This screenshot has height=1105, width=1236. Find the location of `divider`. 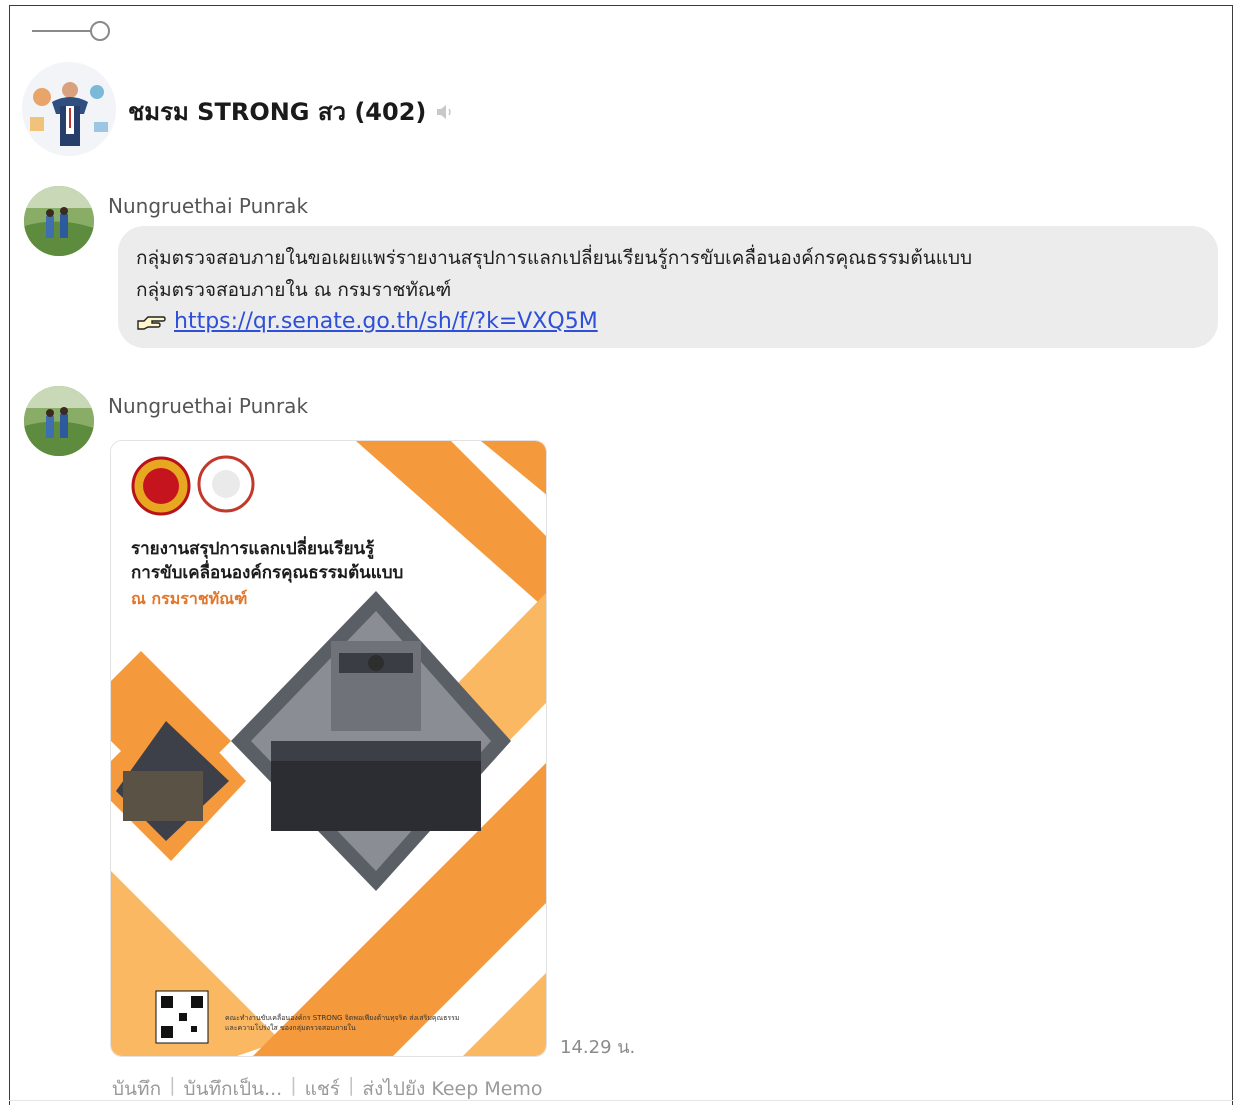

divider is located at coordinates (621, 1100).